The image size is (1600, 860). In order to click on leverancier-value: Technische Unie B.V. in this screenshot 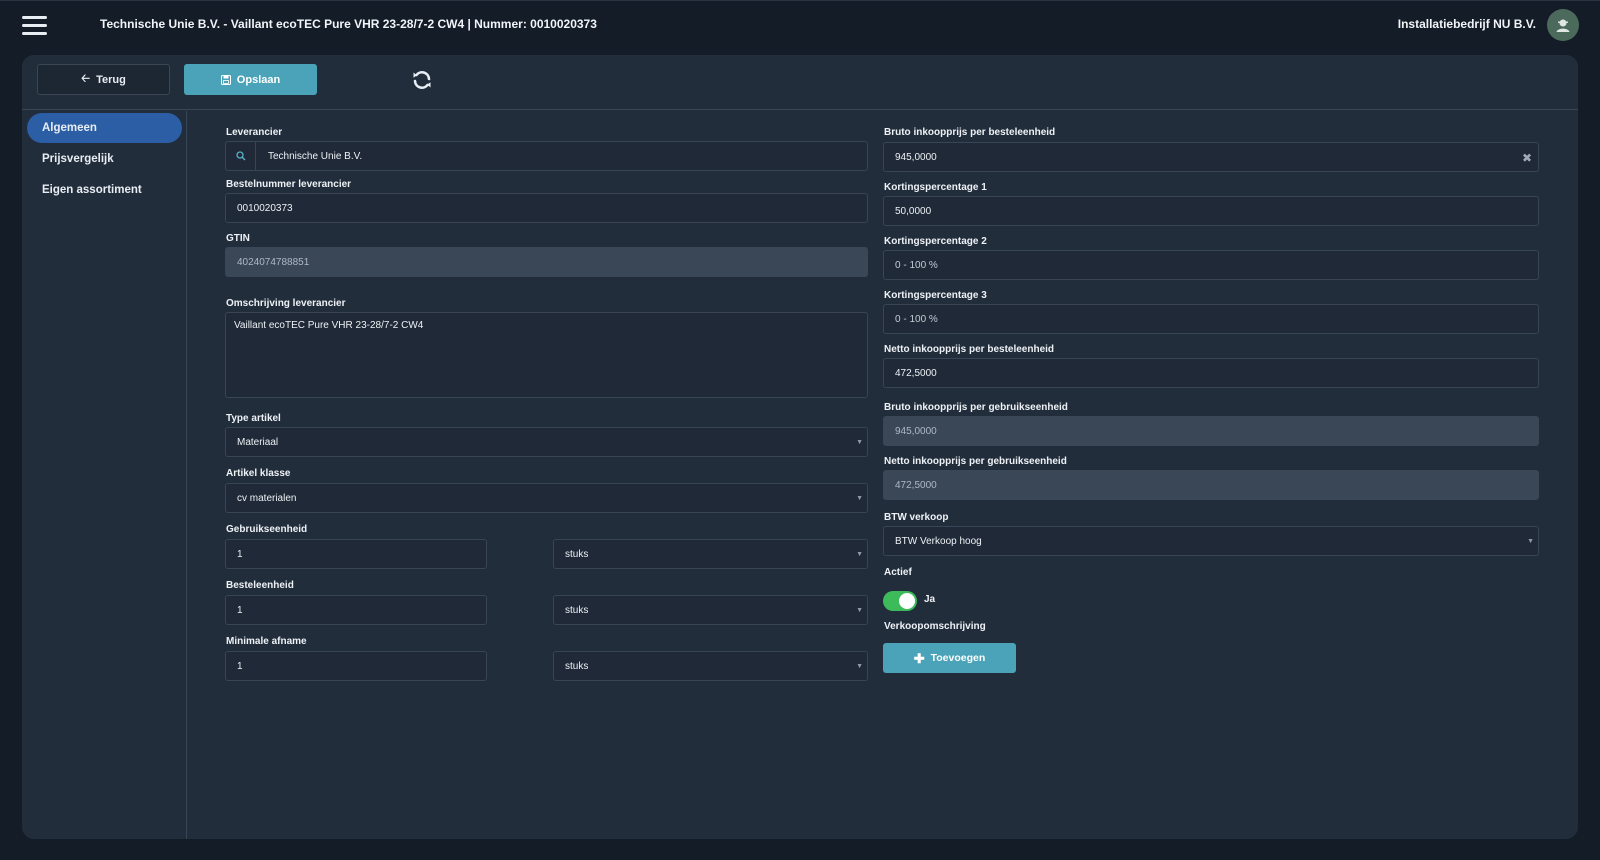, I will do `click(315, 156)`.